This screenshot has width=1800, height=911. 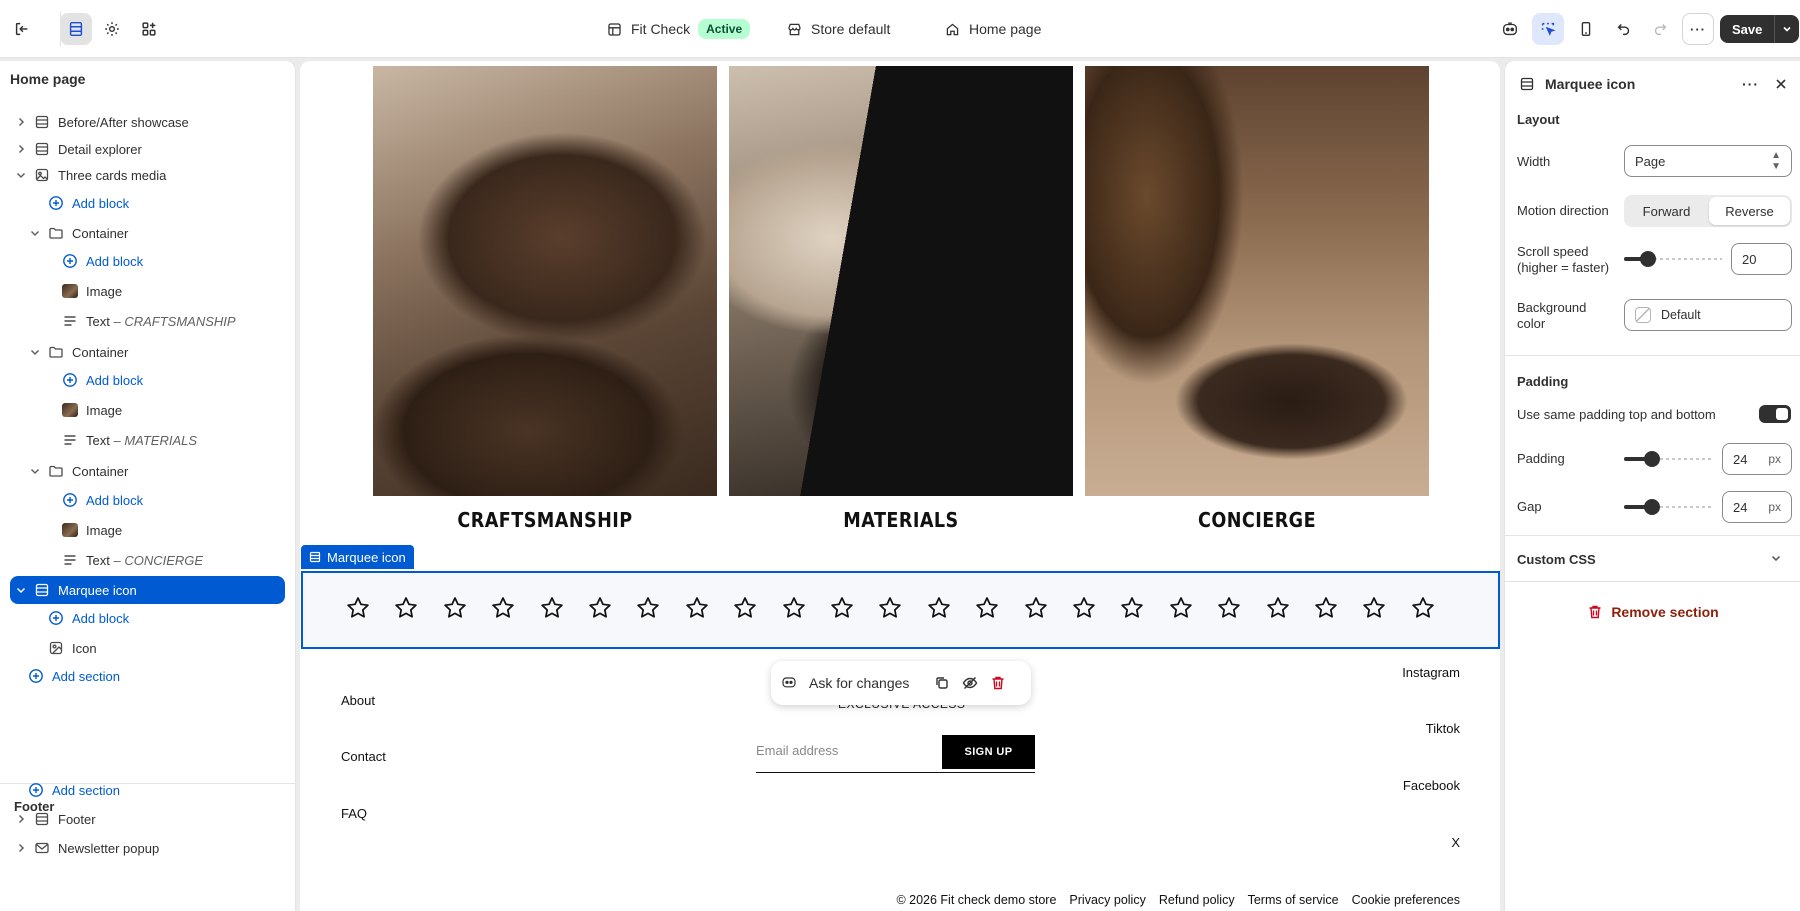 I want to click on apps-icon, so click(x=149, y=29).